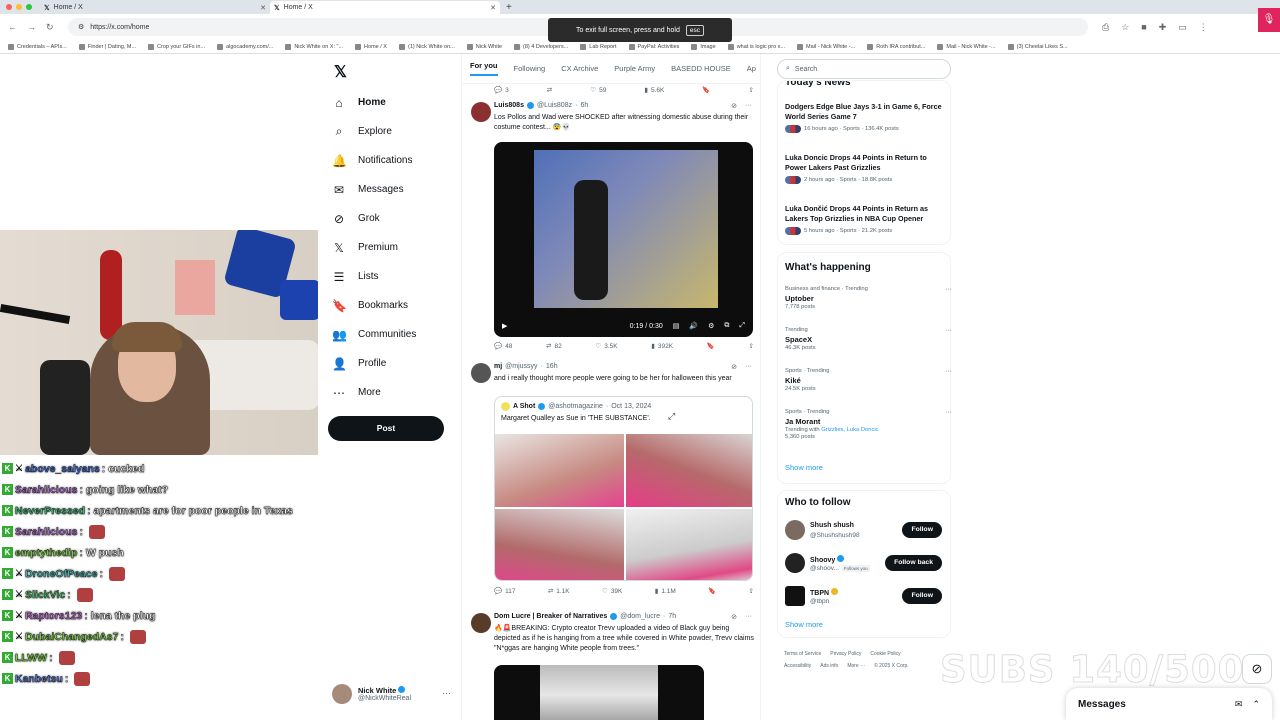  I want to click on reply-button: 💬 117, so click(504, 591).